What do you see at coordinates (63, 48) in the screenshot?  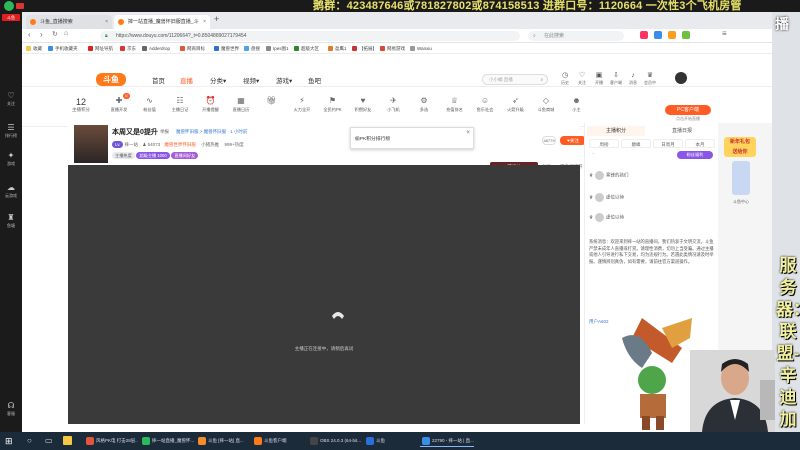 I see `bookmark-item: 手机收藏夹` at bounding box center [63, 48].